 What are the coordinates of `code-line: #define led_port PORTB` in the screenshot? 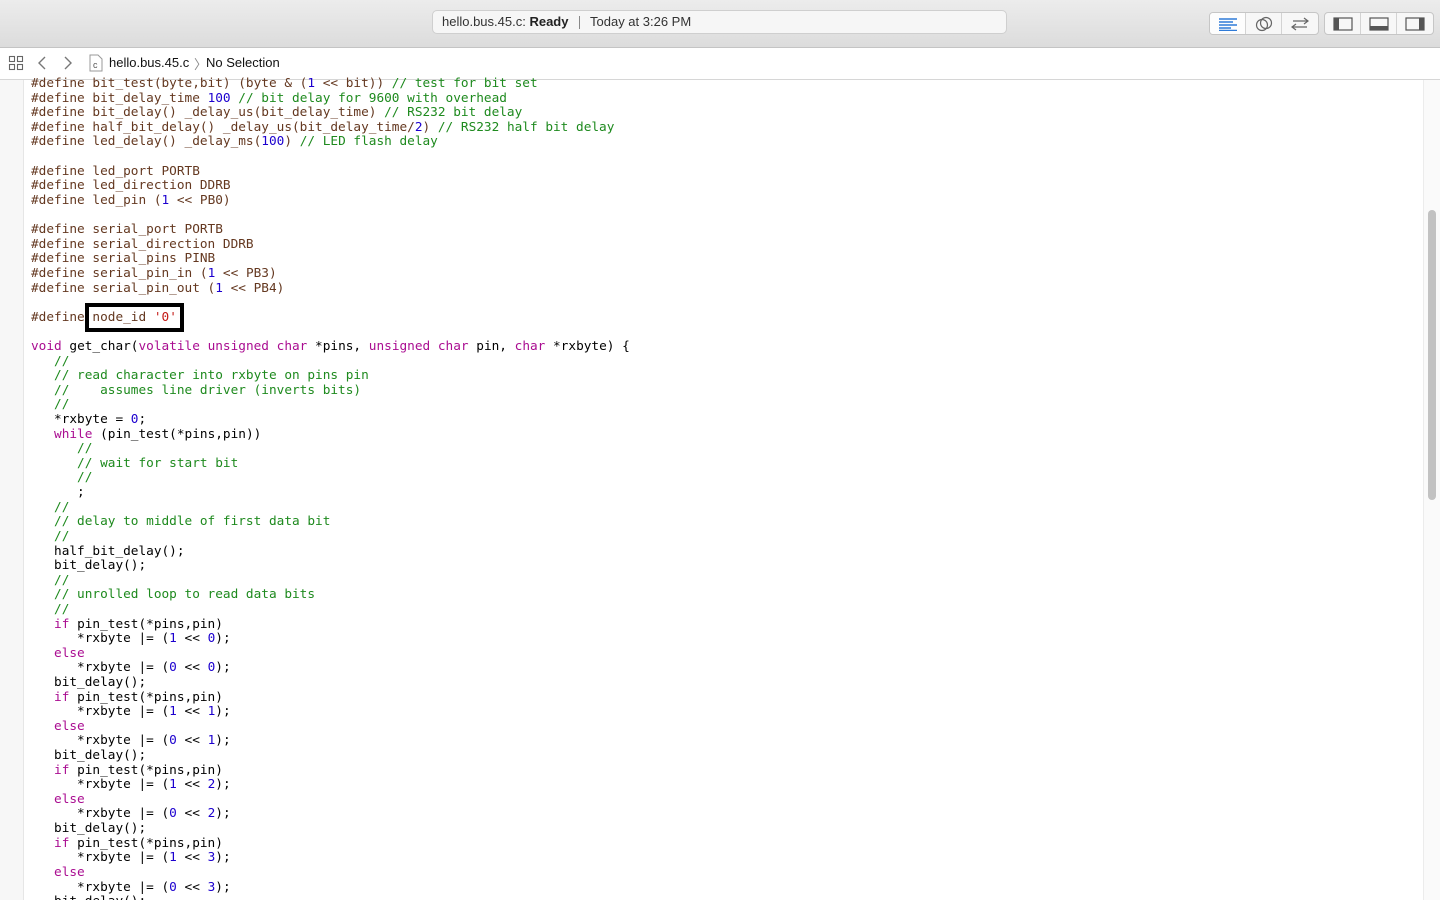 It's located at (726, 171).